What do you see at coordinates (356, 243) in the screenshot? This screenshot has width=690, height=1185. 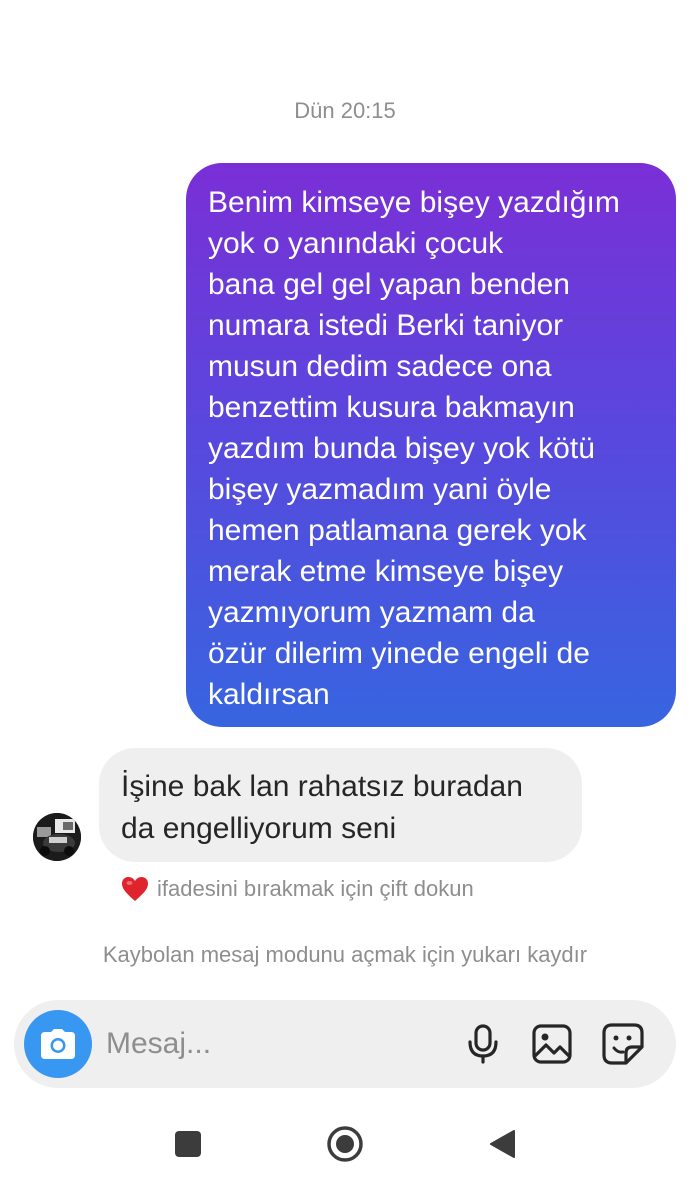 I see `sent-message-line: yok o yanındaki çocuk` at bounding box center [356, 243].